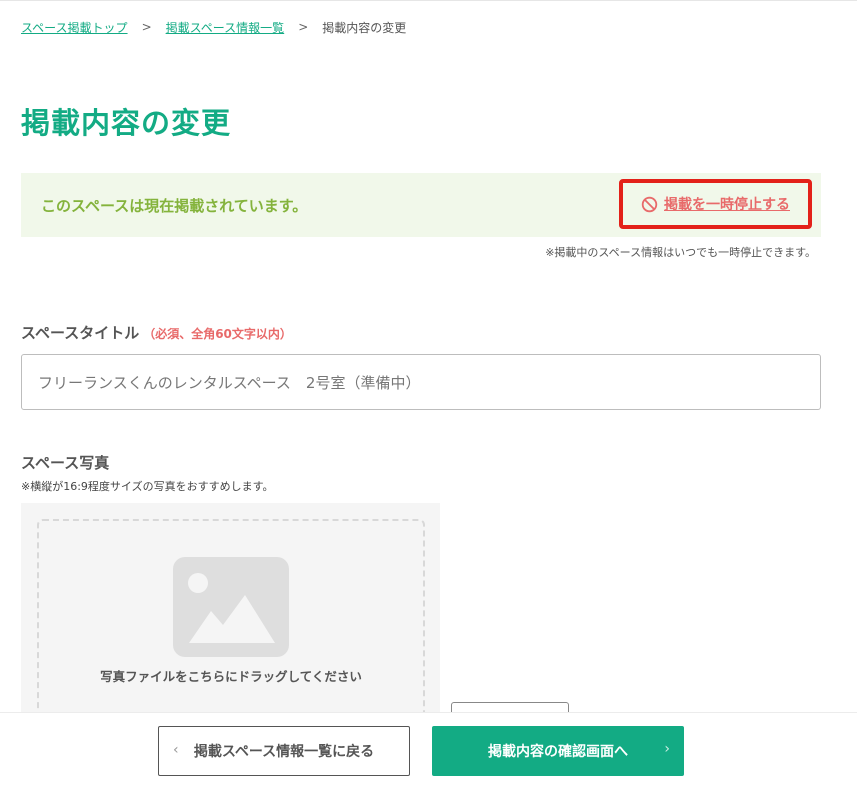 The height and width of the screenshot is (785, 857). Describe the element at coordinates (126, 123) in the screenshot. I see `page-title: 掲載内容の変更` at that location.